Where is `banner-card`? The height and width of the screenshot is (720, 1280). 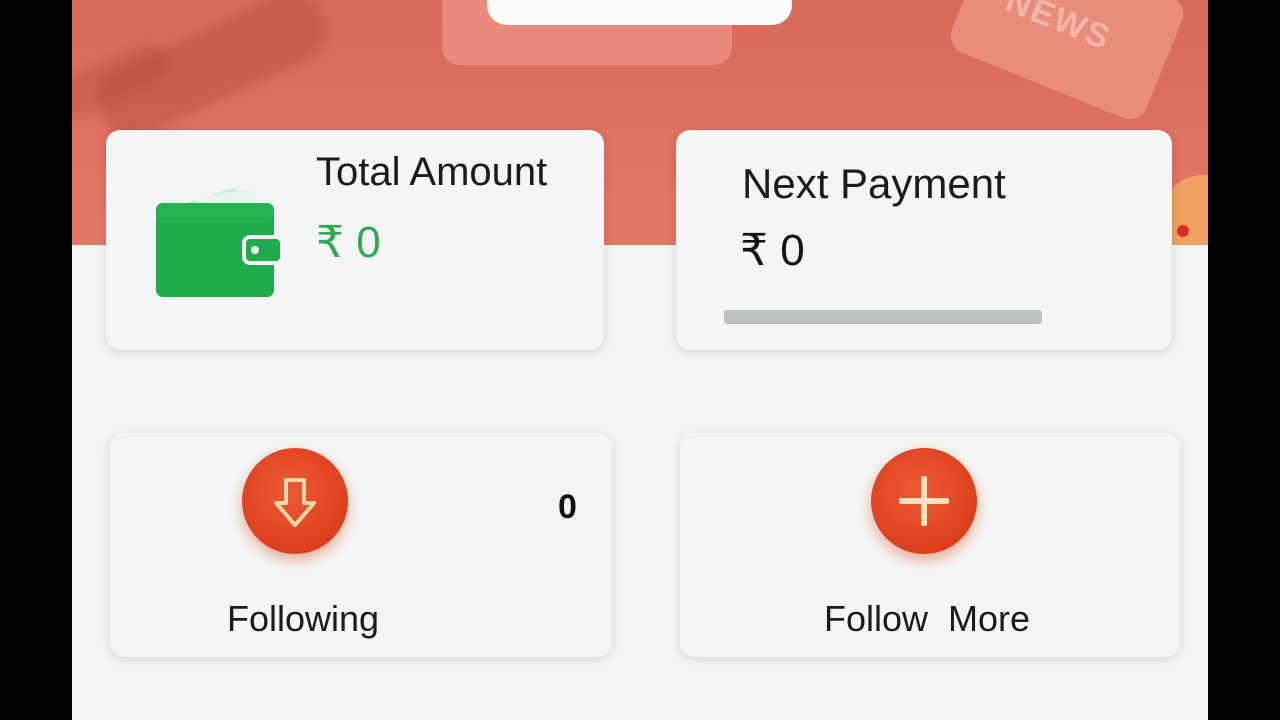 banner-card is located at coordinates (639, 12).